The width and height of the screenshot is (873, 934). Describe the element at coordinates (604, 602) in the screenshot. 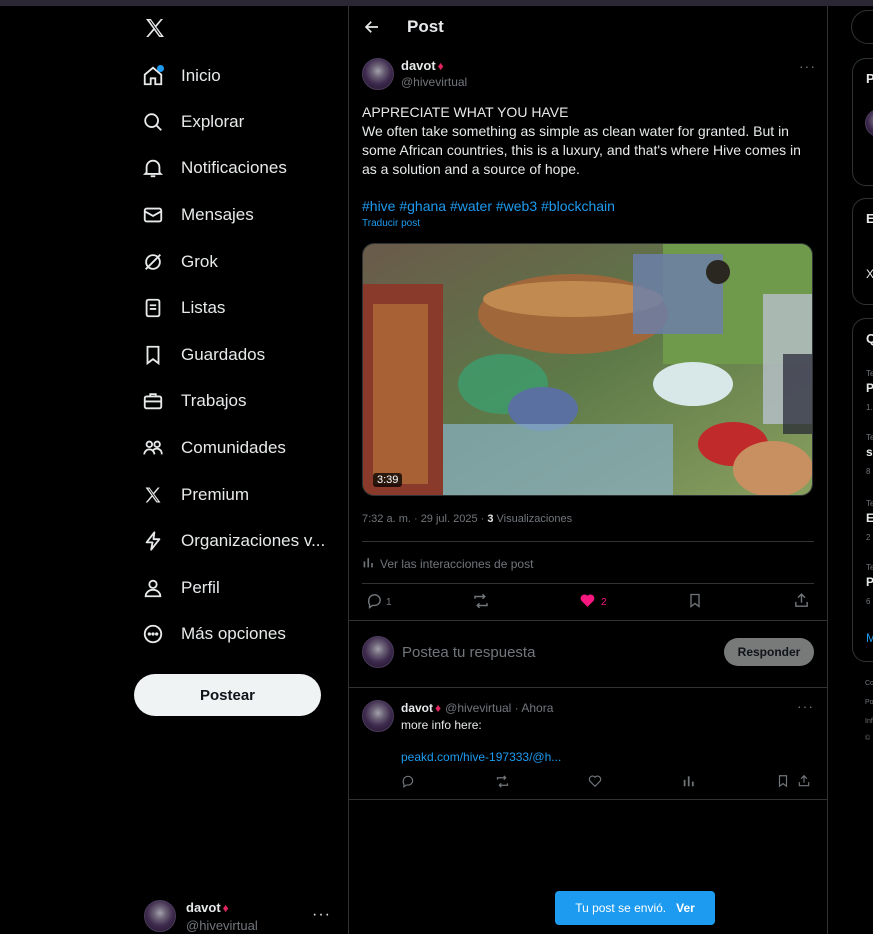

I see `like-count: 2` at that location.